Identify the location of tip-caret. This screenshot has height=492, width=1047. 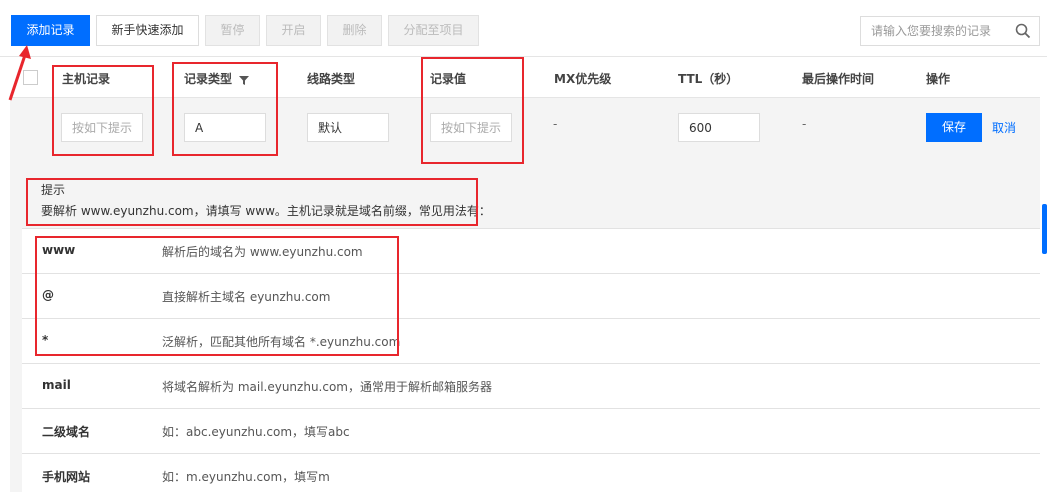
(103, 152).